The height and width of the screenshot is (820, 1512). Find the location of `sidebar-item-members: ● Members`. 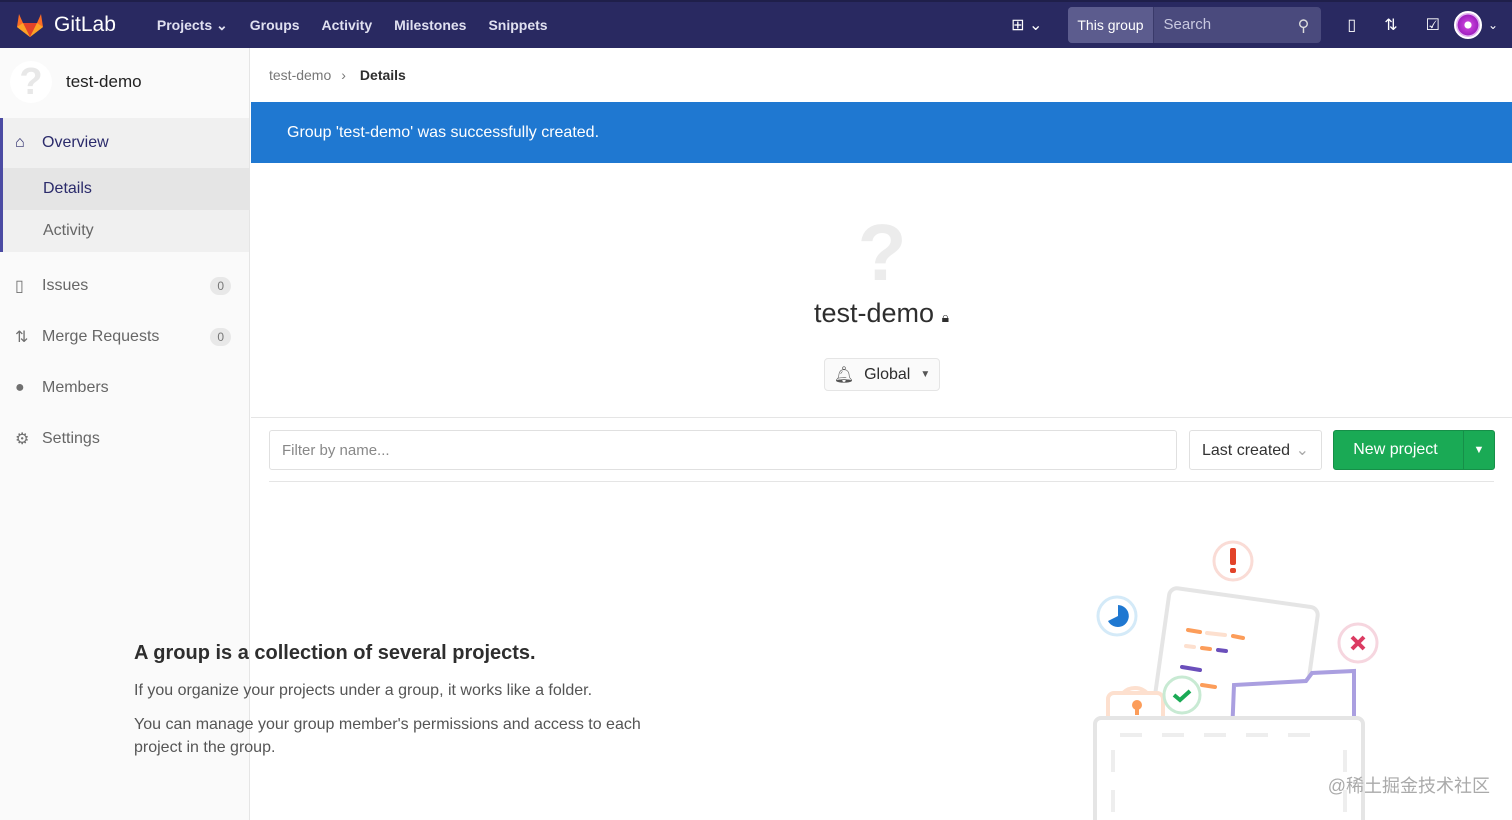

sidebar-item-members: ● Members is located at coordinates (124, 387).